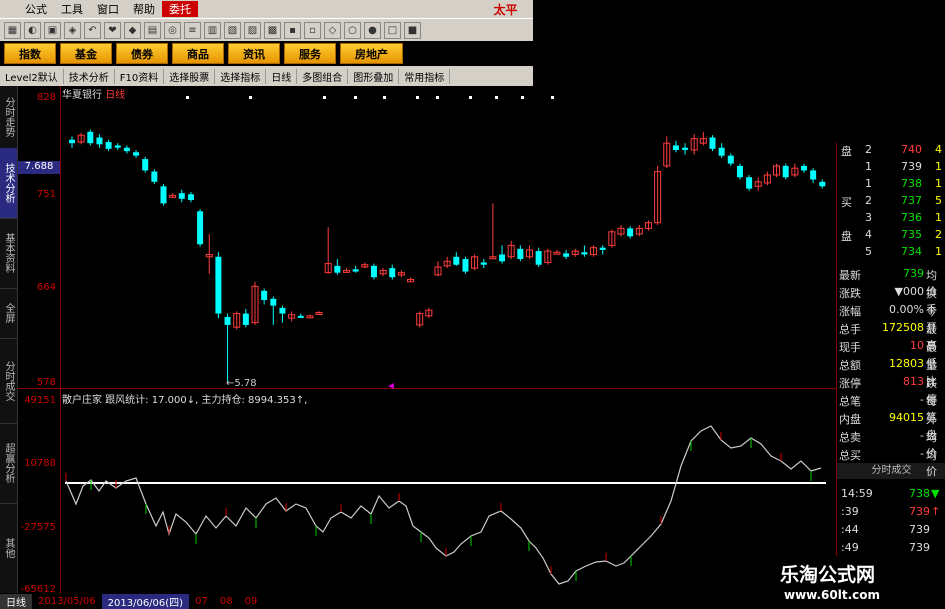 The height and width of the screenshot is (609, 945). Describe the element at coordinates (144, 9) in the screenshot. I see `menu-item: 帮助` at that location.